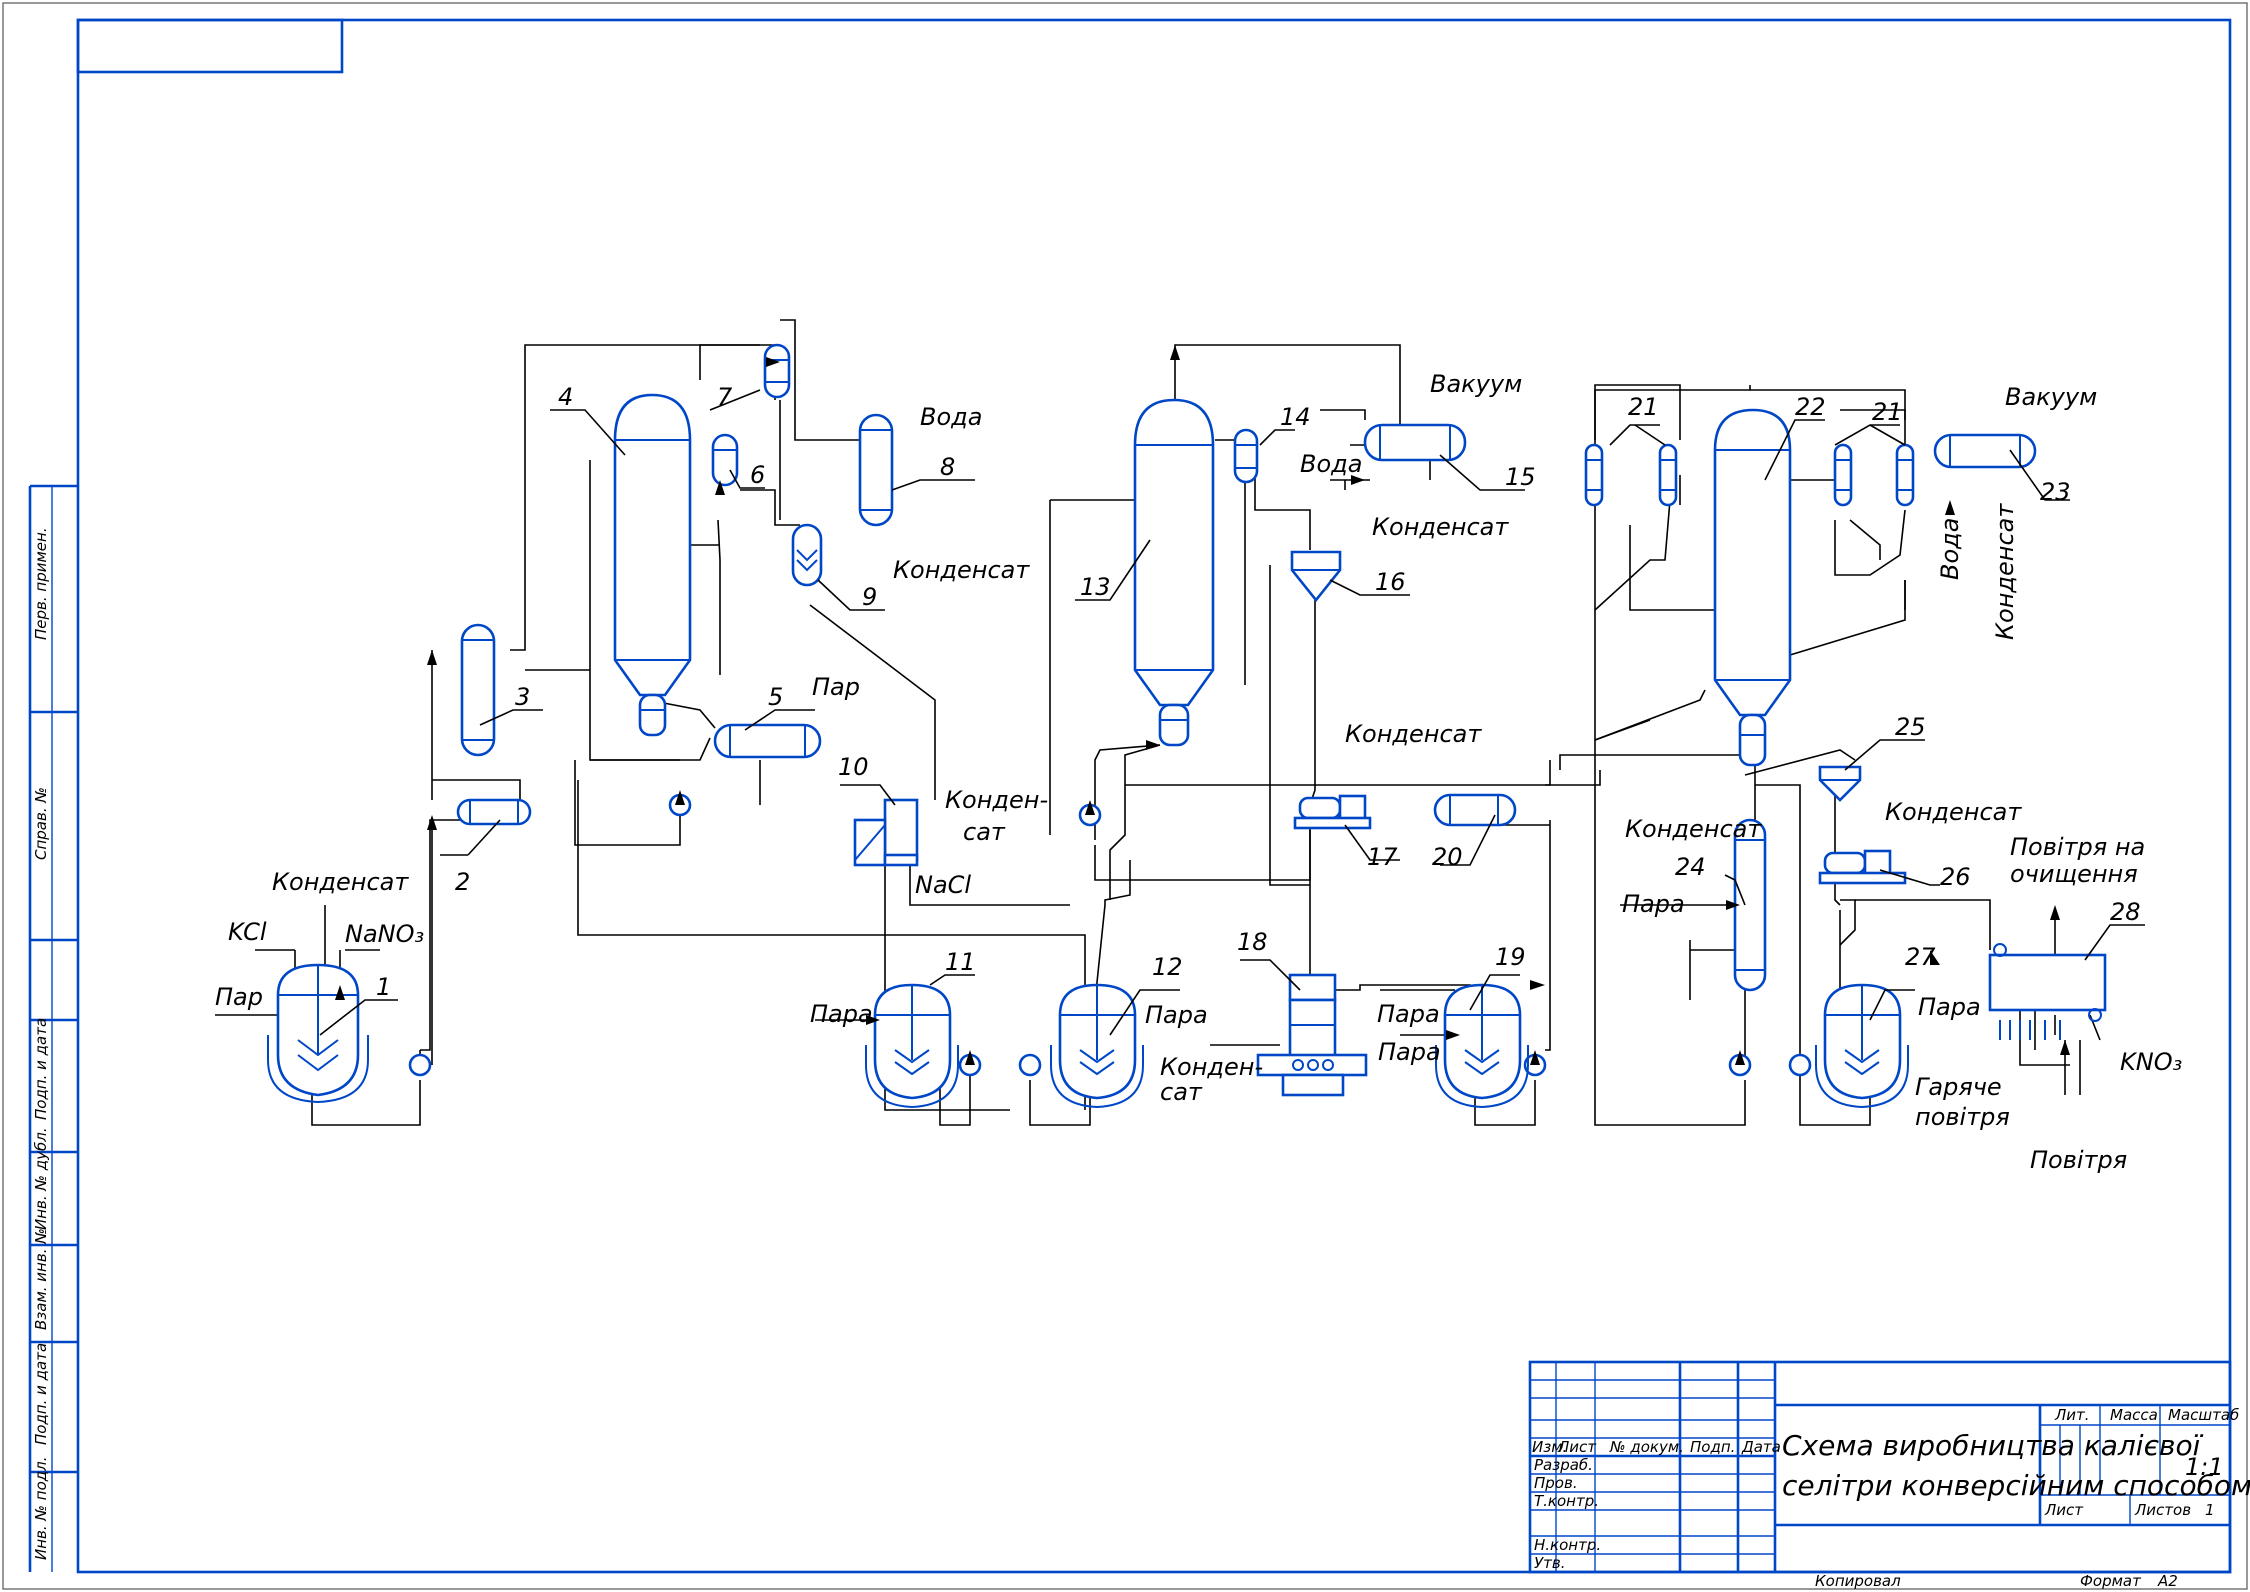 The image size is (2250, 1592). I want to click on label-condensate-15: Конденсат, so click(1440, 527).